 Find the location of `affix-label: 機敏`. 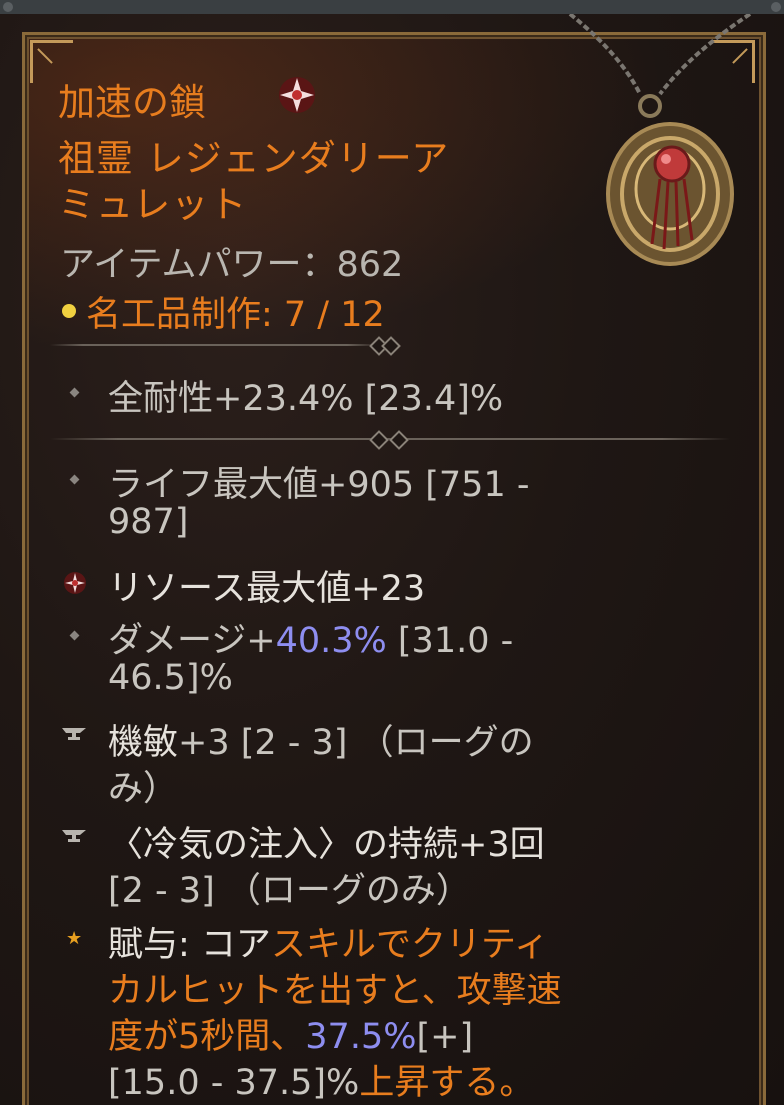

affix-label: 機敏 is located at coordinates (143, 743).